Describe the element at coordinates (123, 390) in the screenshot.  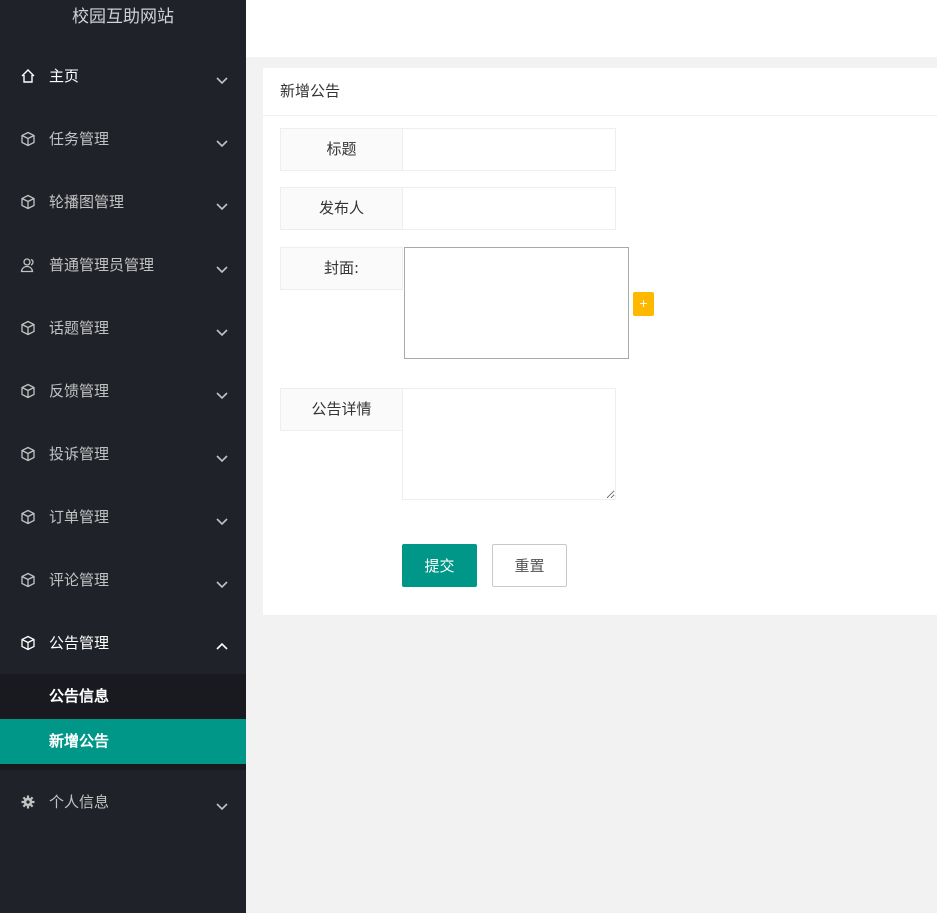
I see `sidebar-item-feedback: 反馈管理` at that location.